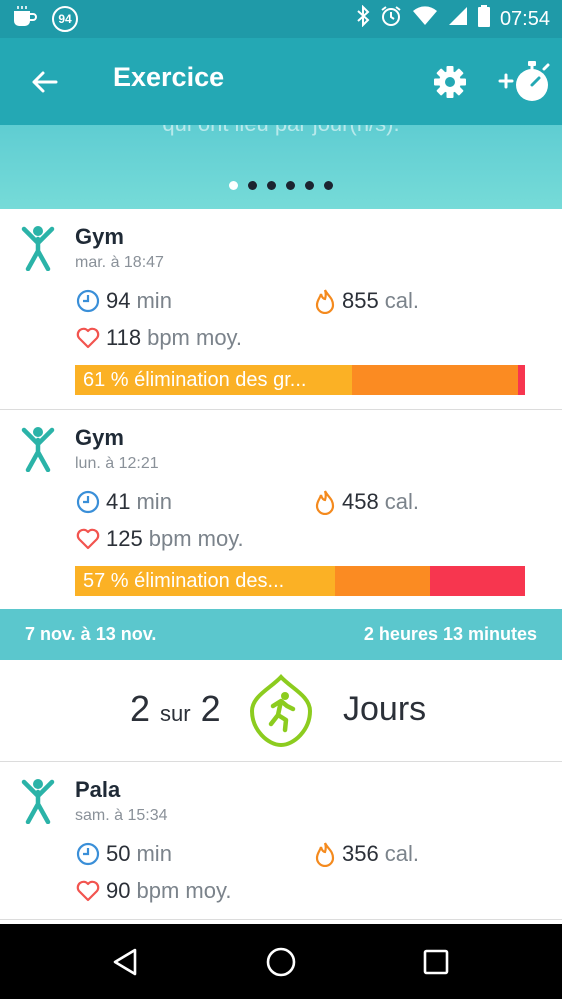 The image size is (562, 999). What do you see at coordinates (124, 538) in the screenshot?
I see `heart-rate-value: 125` at bounding box center [124, 538].